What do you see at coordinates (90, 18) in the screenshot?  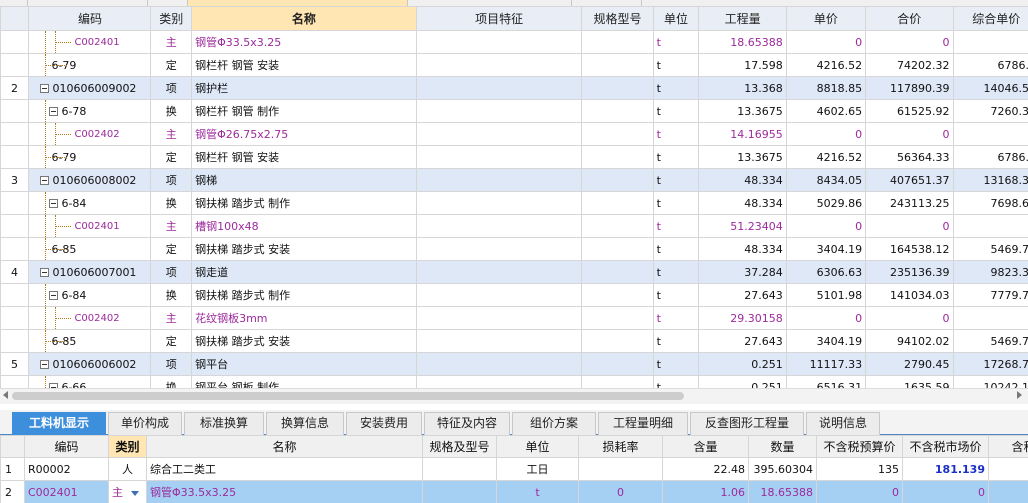 I see `col-header-code: 编码` at bounding box center [90, 18].